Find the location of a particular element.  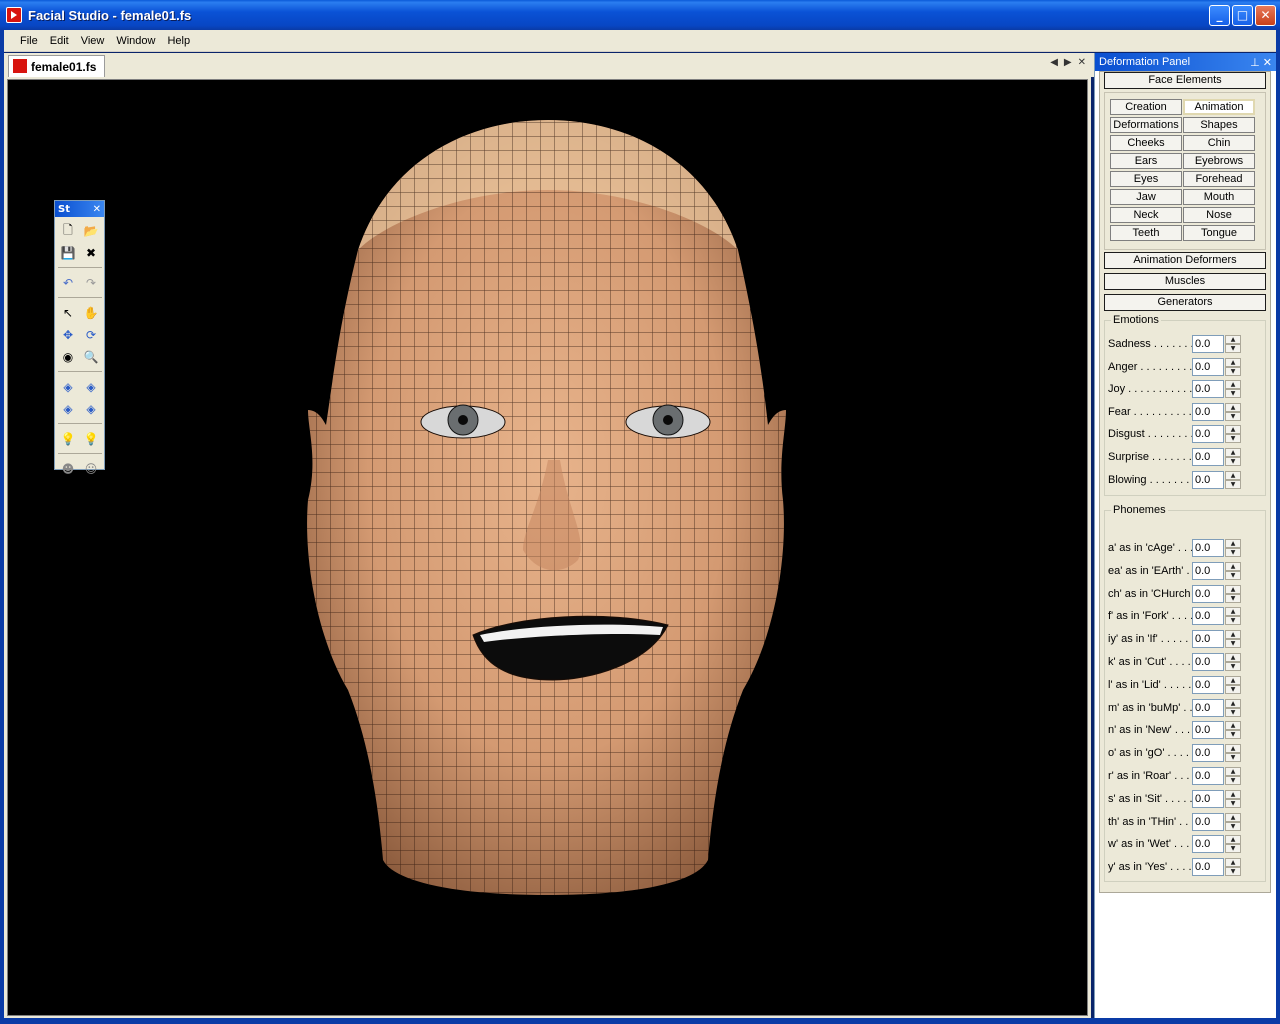

menu-edit: Edit is located at coordinates (59, 41).